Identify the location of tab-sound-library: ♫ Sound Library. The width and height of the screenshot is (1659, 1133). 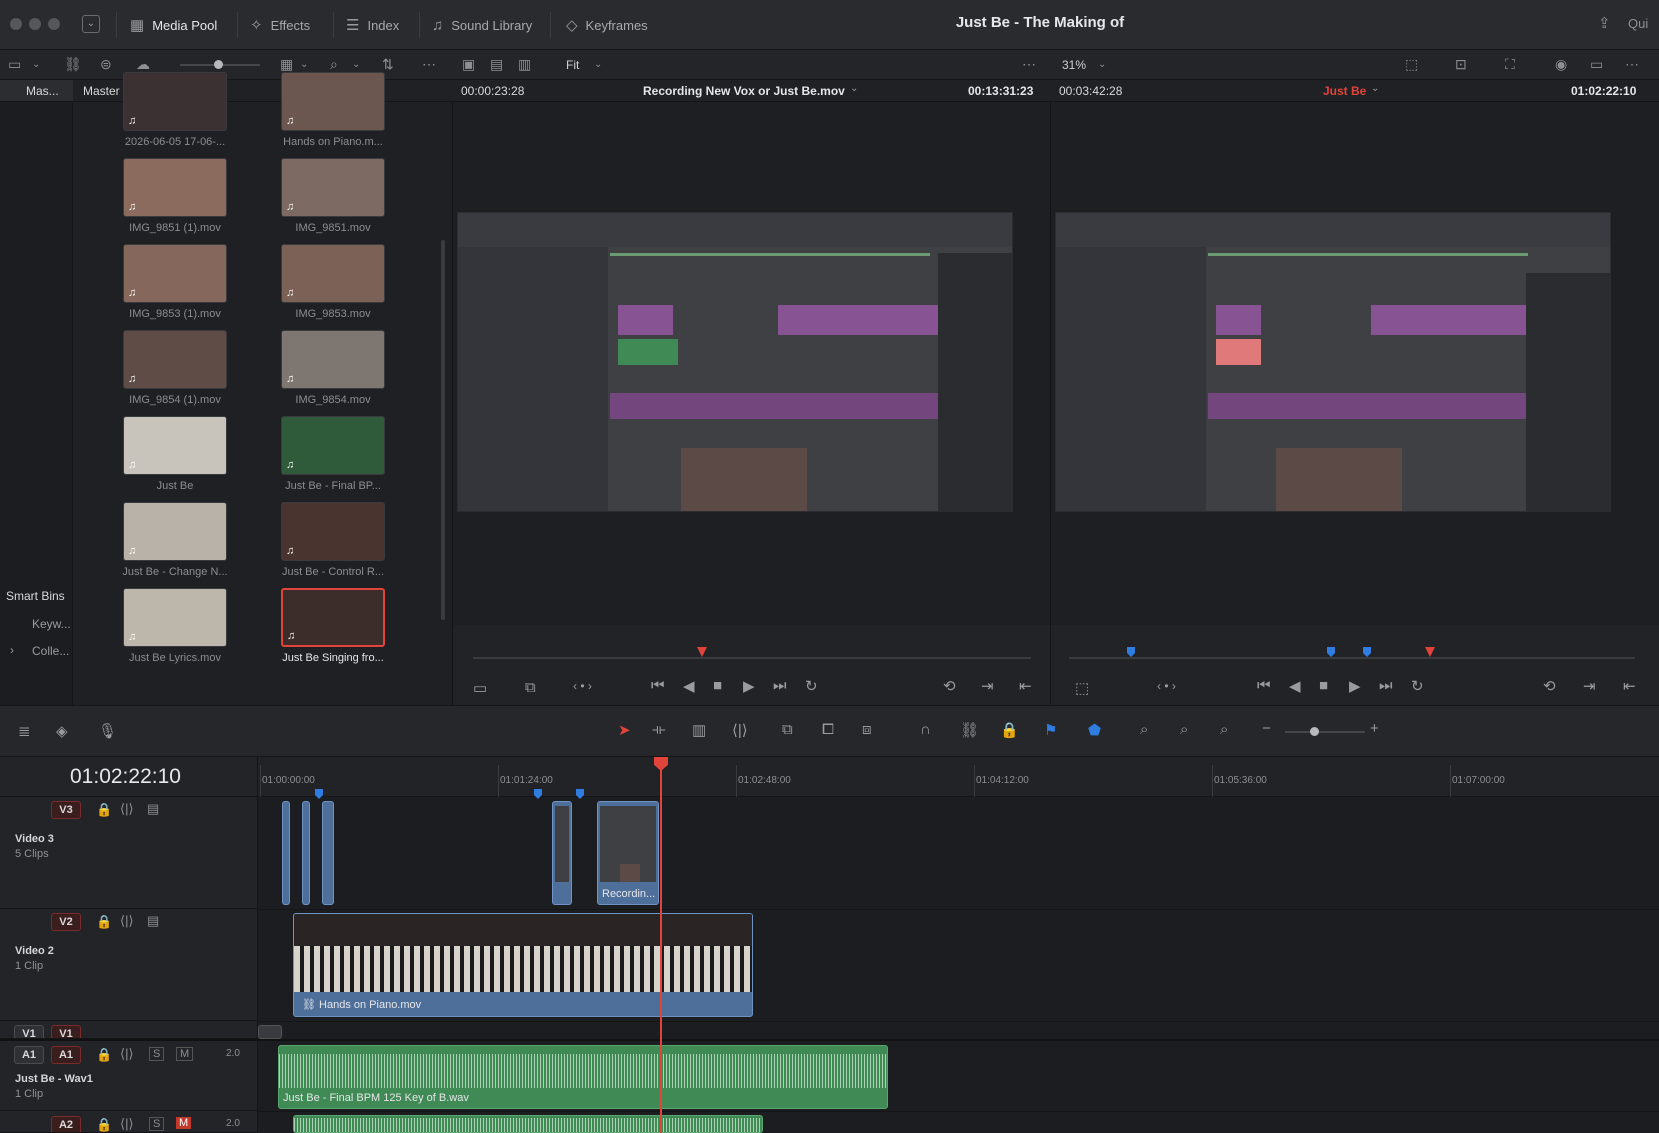
(482, 25).